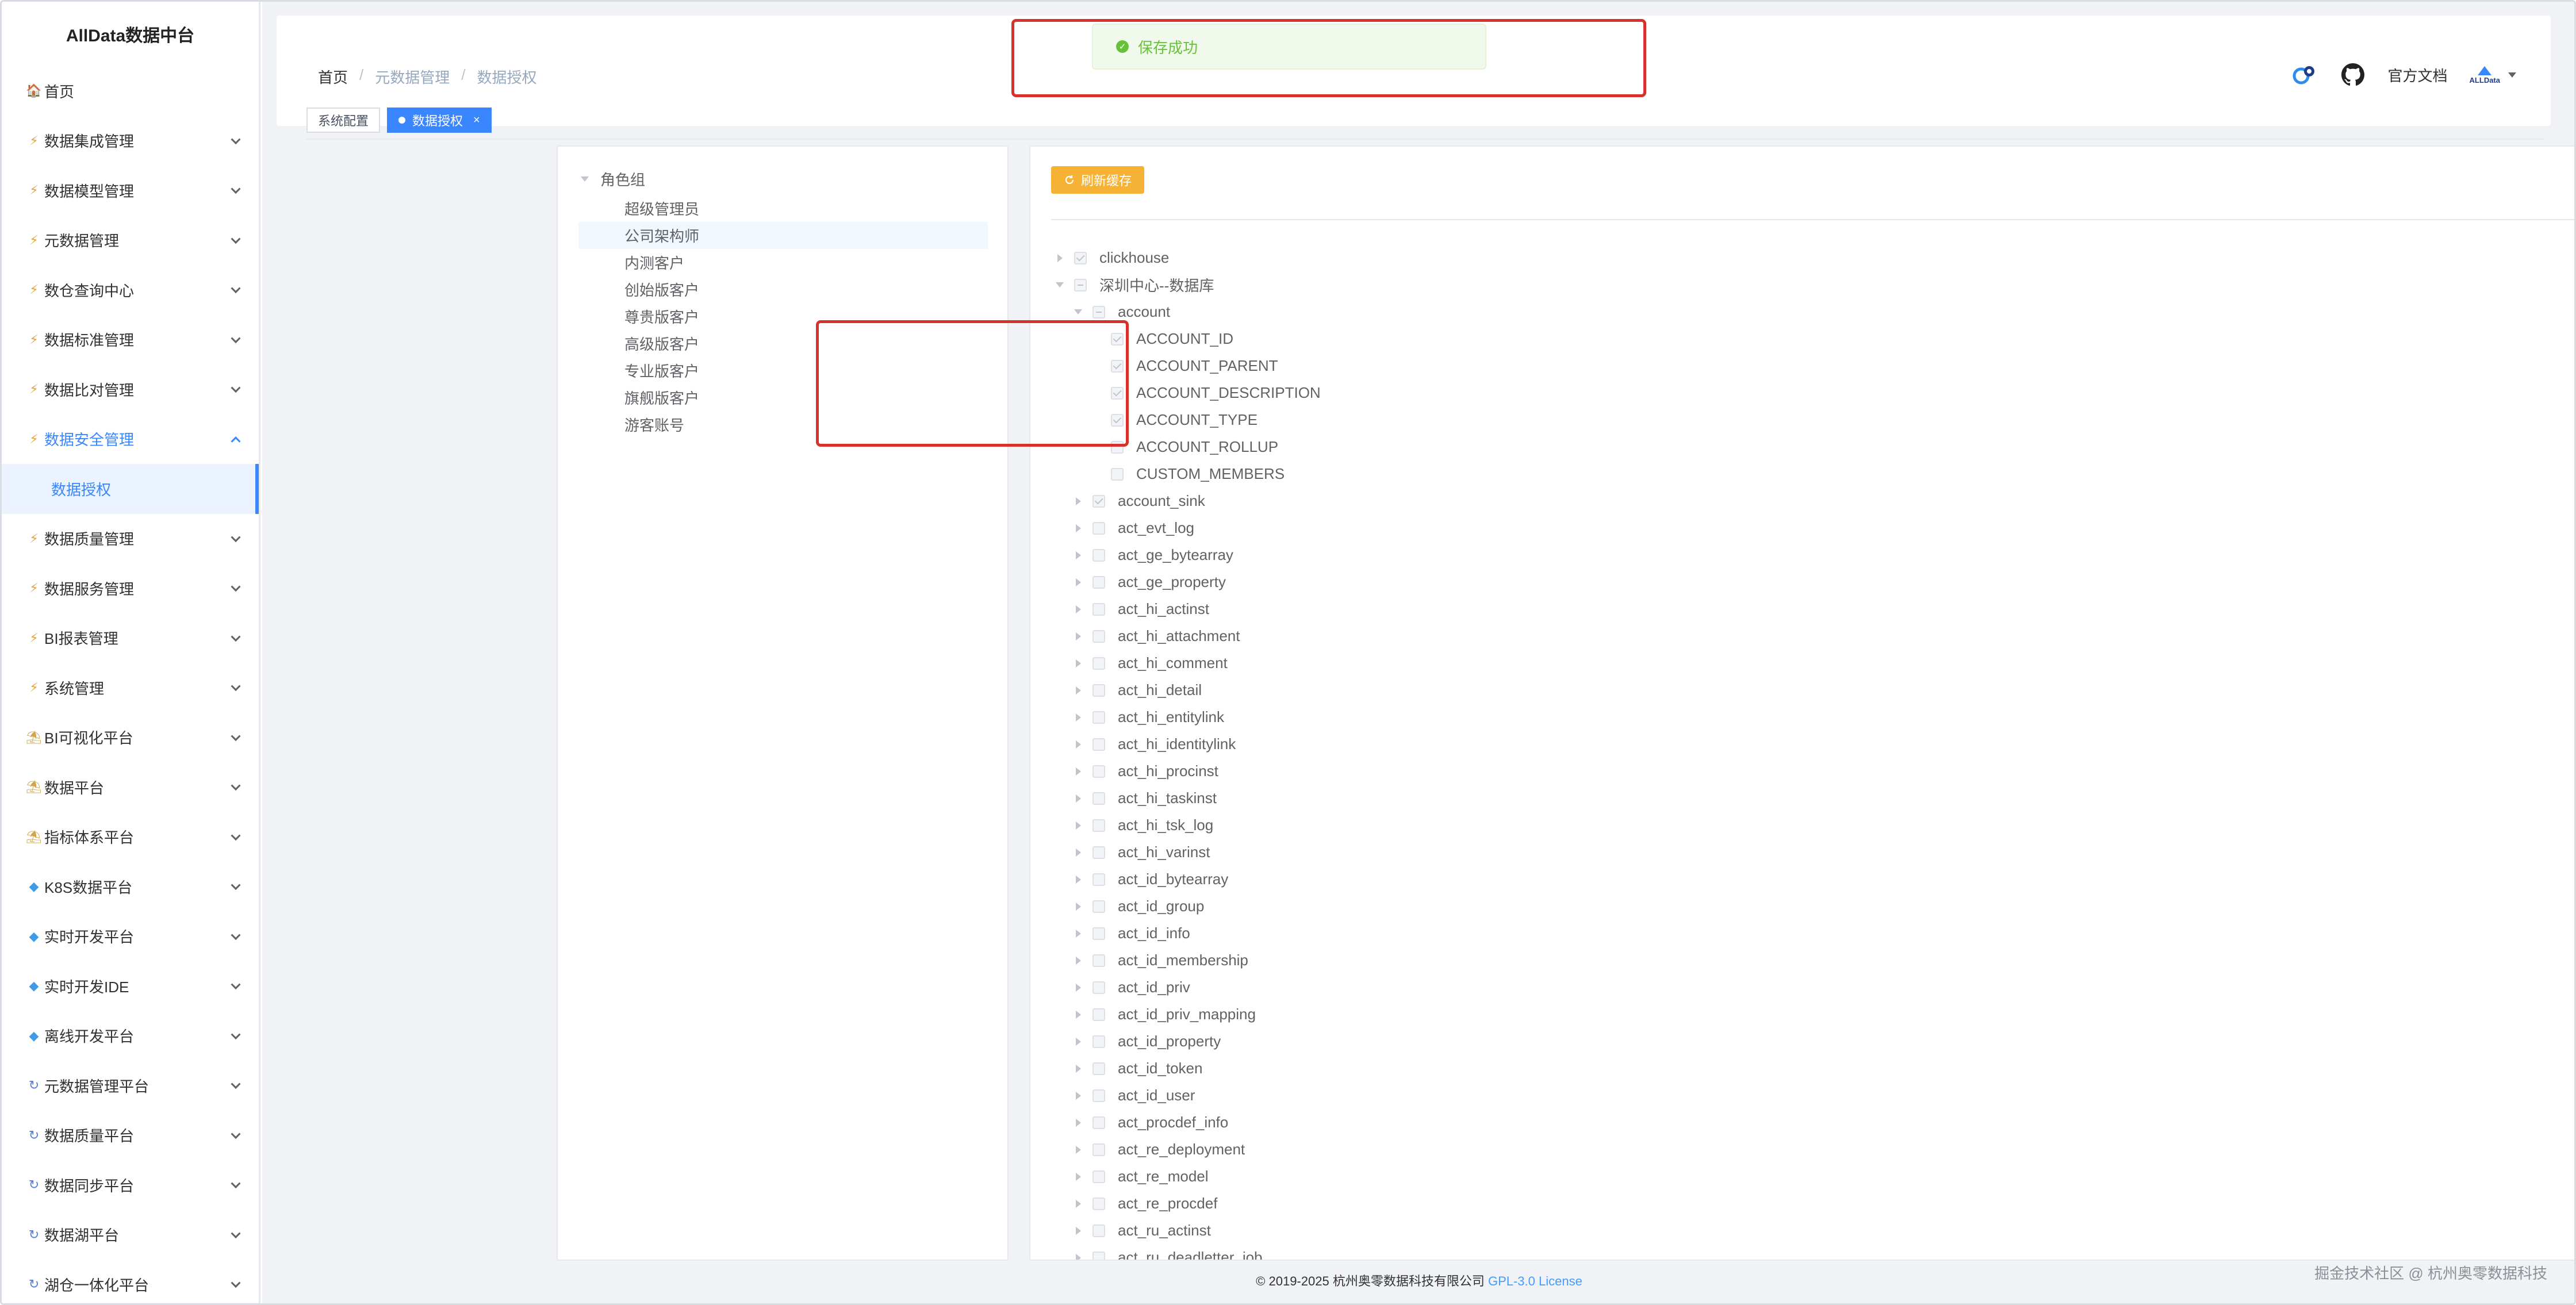 The height and width of the screenshot is (1305, 2576). What do you see at coordinates (130, 1282) in the screenshot?
I see `sidebar-item: ↻ 湖仓一体化平台` at bounding box center [130, 1282].